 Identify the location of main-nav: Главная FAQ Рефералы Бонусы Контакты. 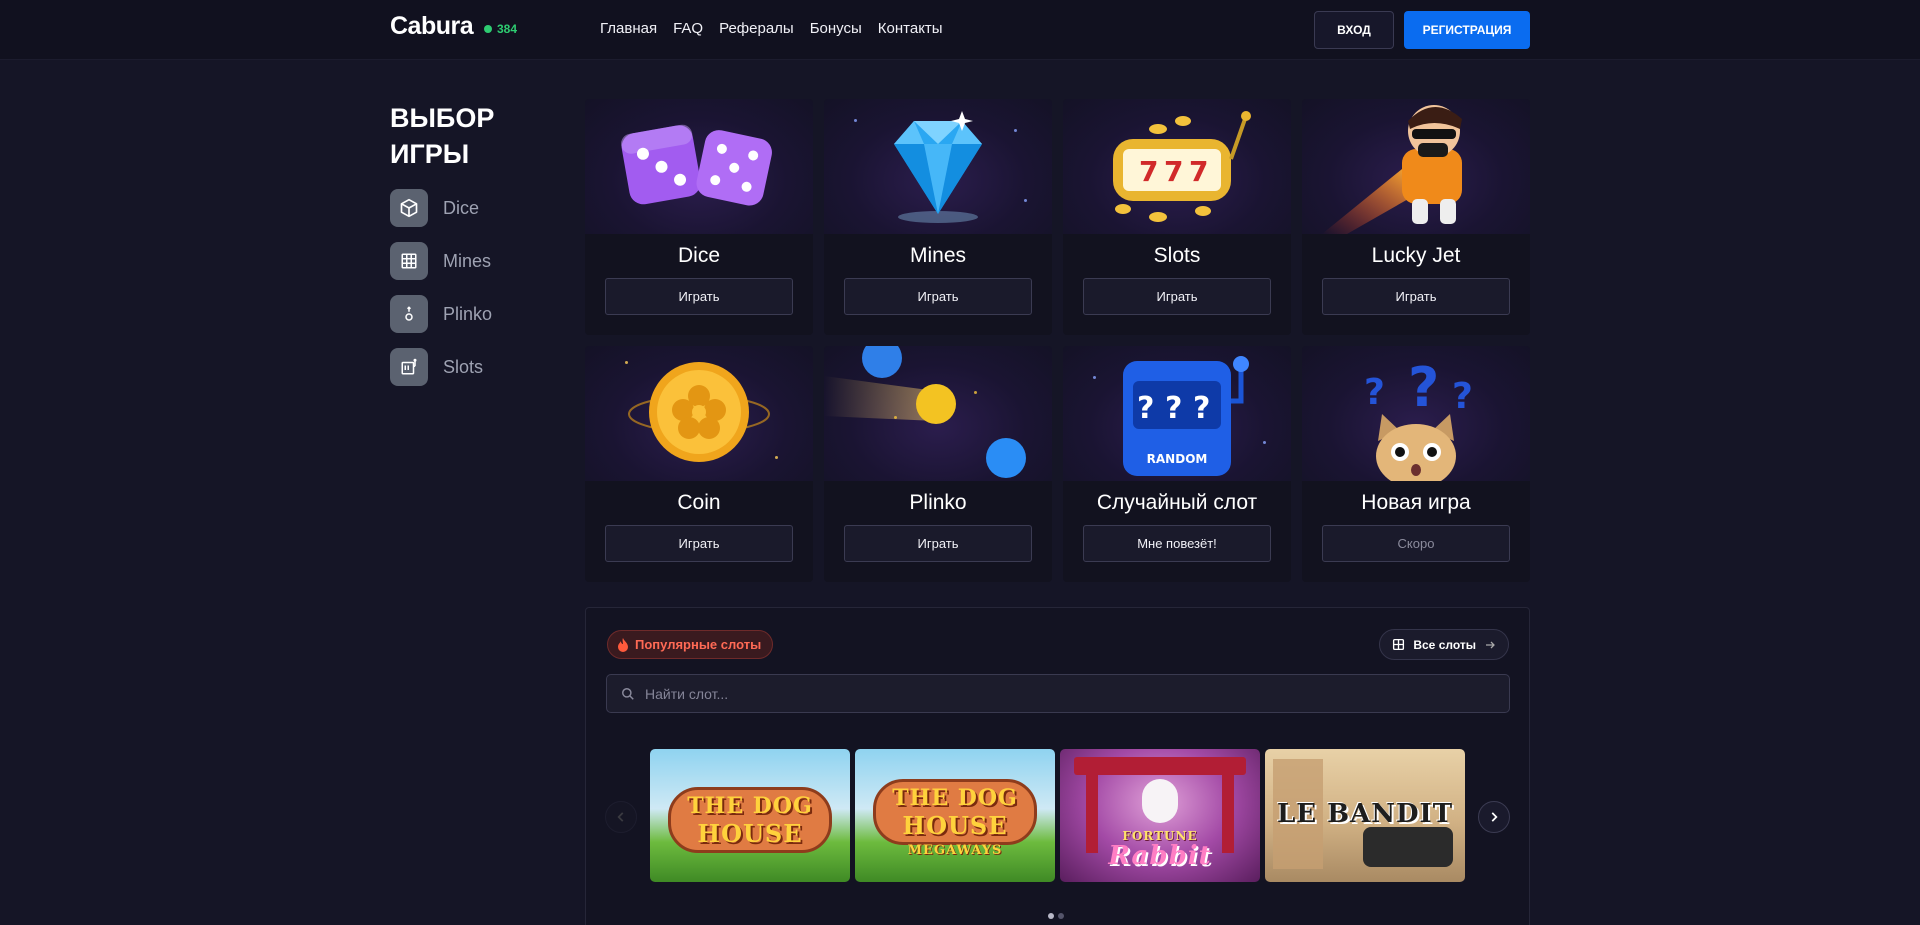
(771, 28).